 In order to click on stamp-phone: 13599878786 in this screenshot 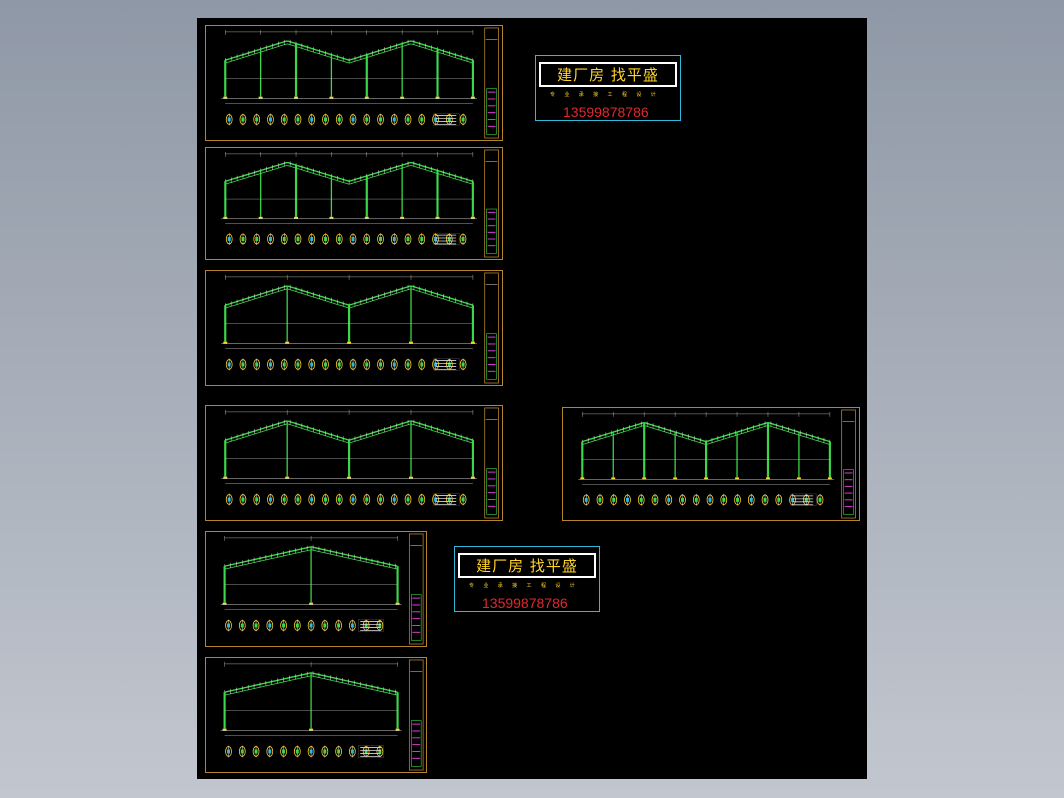, I will do `click(606, 112)`.